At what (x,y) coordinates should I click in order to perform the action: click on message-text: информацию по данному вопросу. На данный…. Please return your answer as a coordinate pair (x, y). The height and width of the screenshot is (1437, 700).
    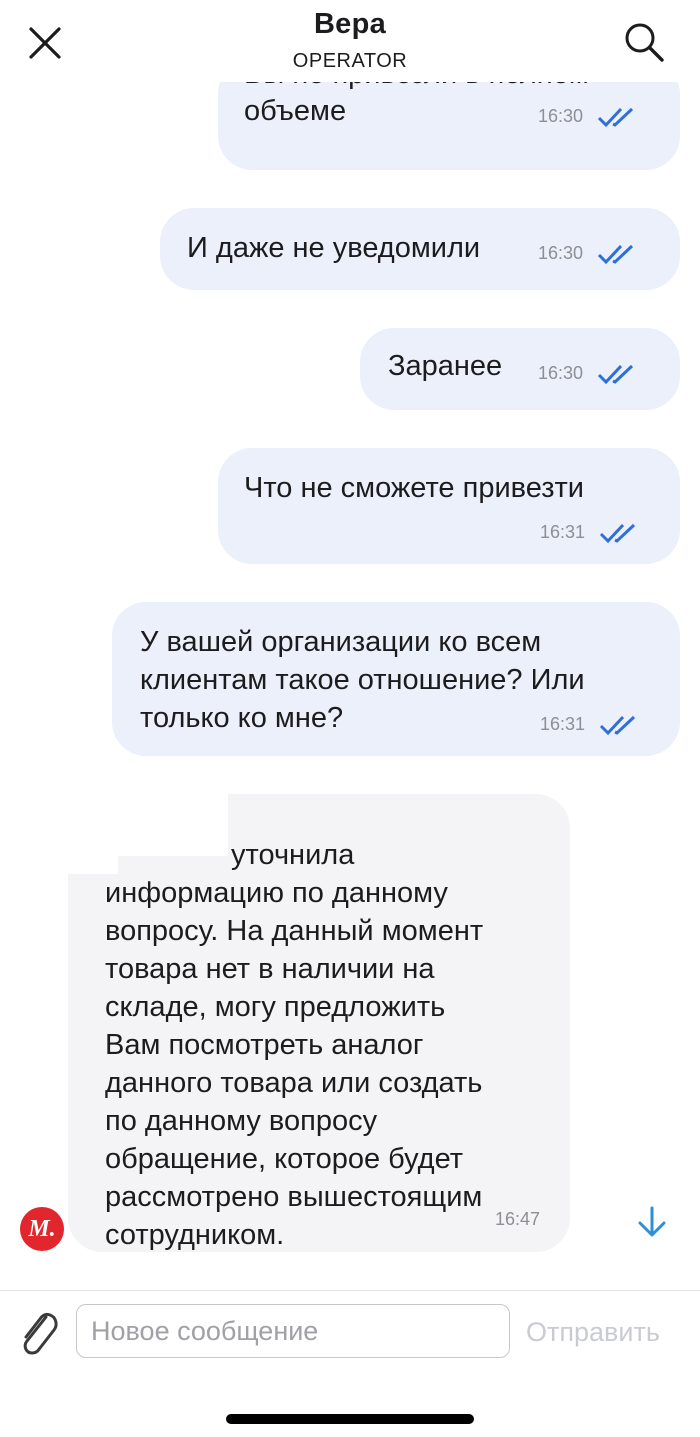
    Looking at the image, I should click on (294, 1064).